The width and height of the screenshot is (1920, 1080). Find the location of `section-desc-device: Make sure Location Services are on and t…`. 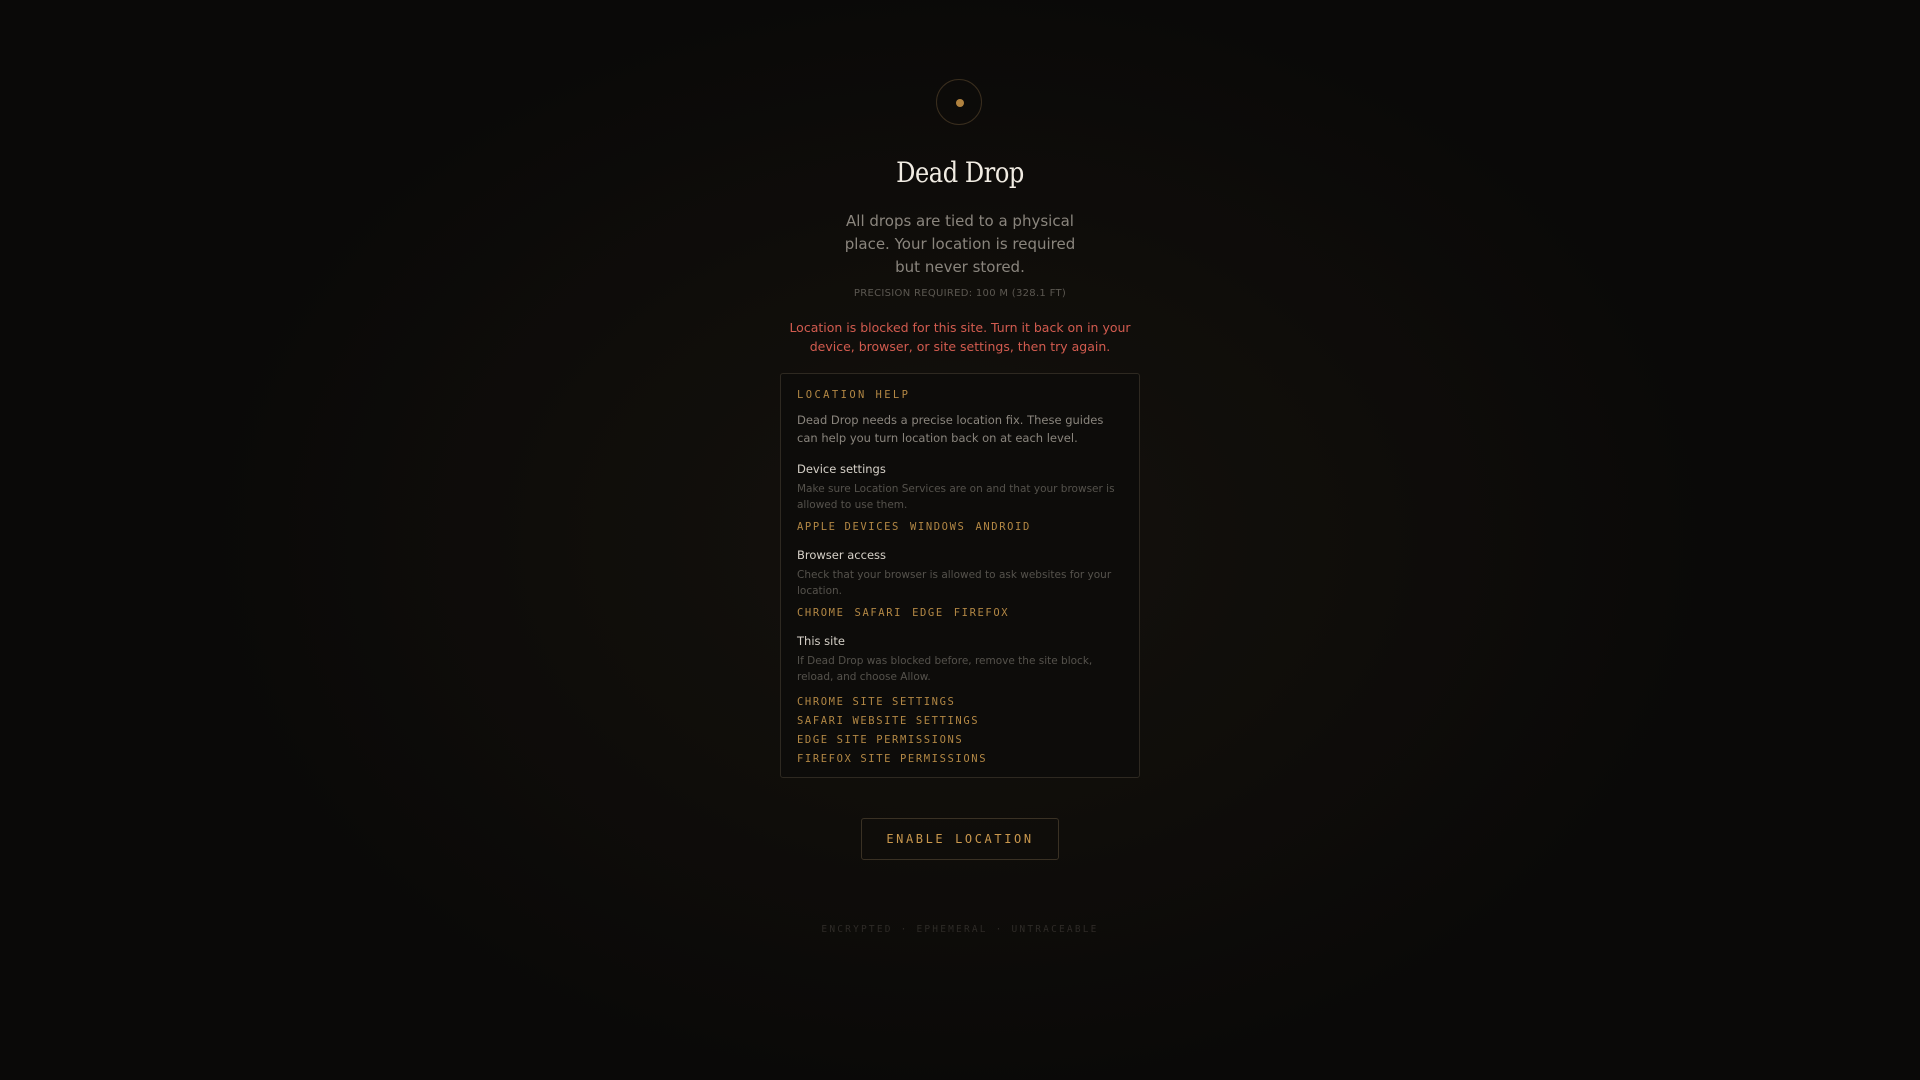

section-desc-device: Make sure Location Services are on and t… is located at coordinates (956, 497).